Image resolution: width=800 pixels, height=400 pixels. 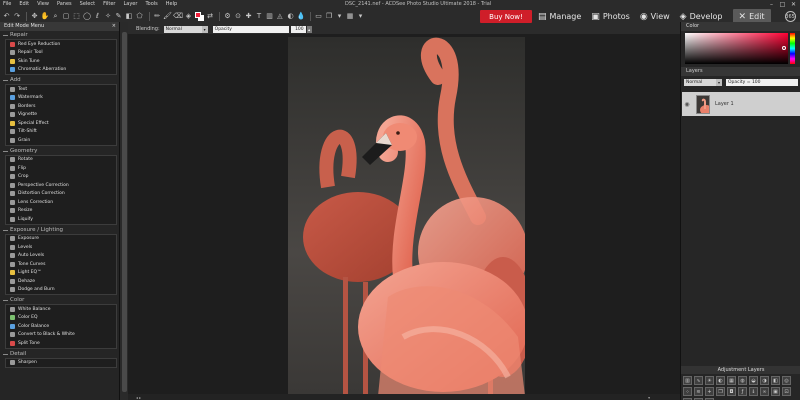 I want to click on group-color-title: Color, so click(x=59, y=300).